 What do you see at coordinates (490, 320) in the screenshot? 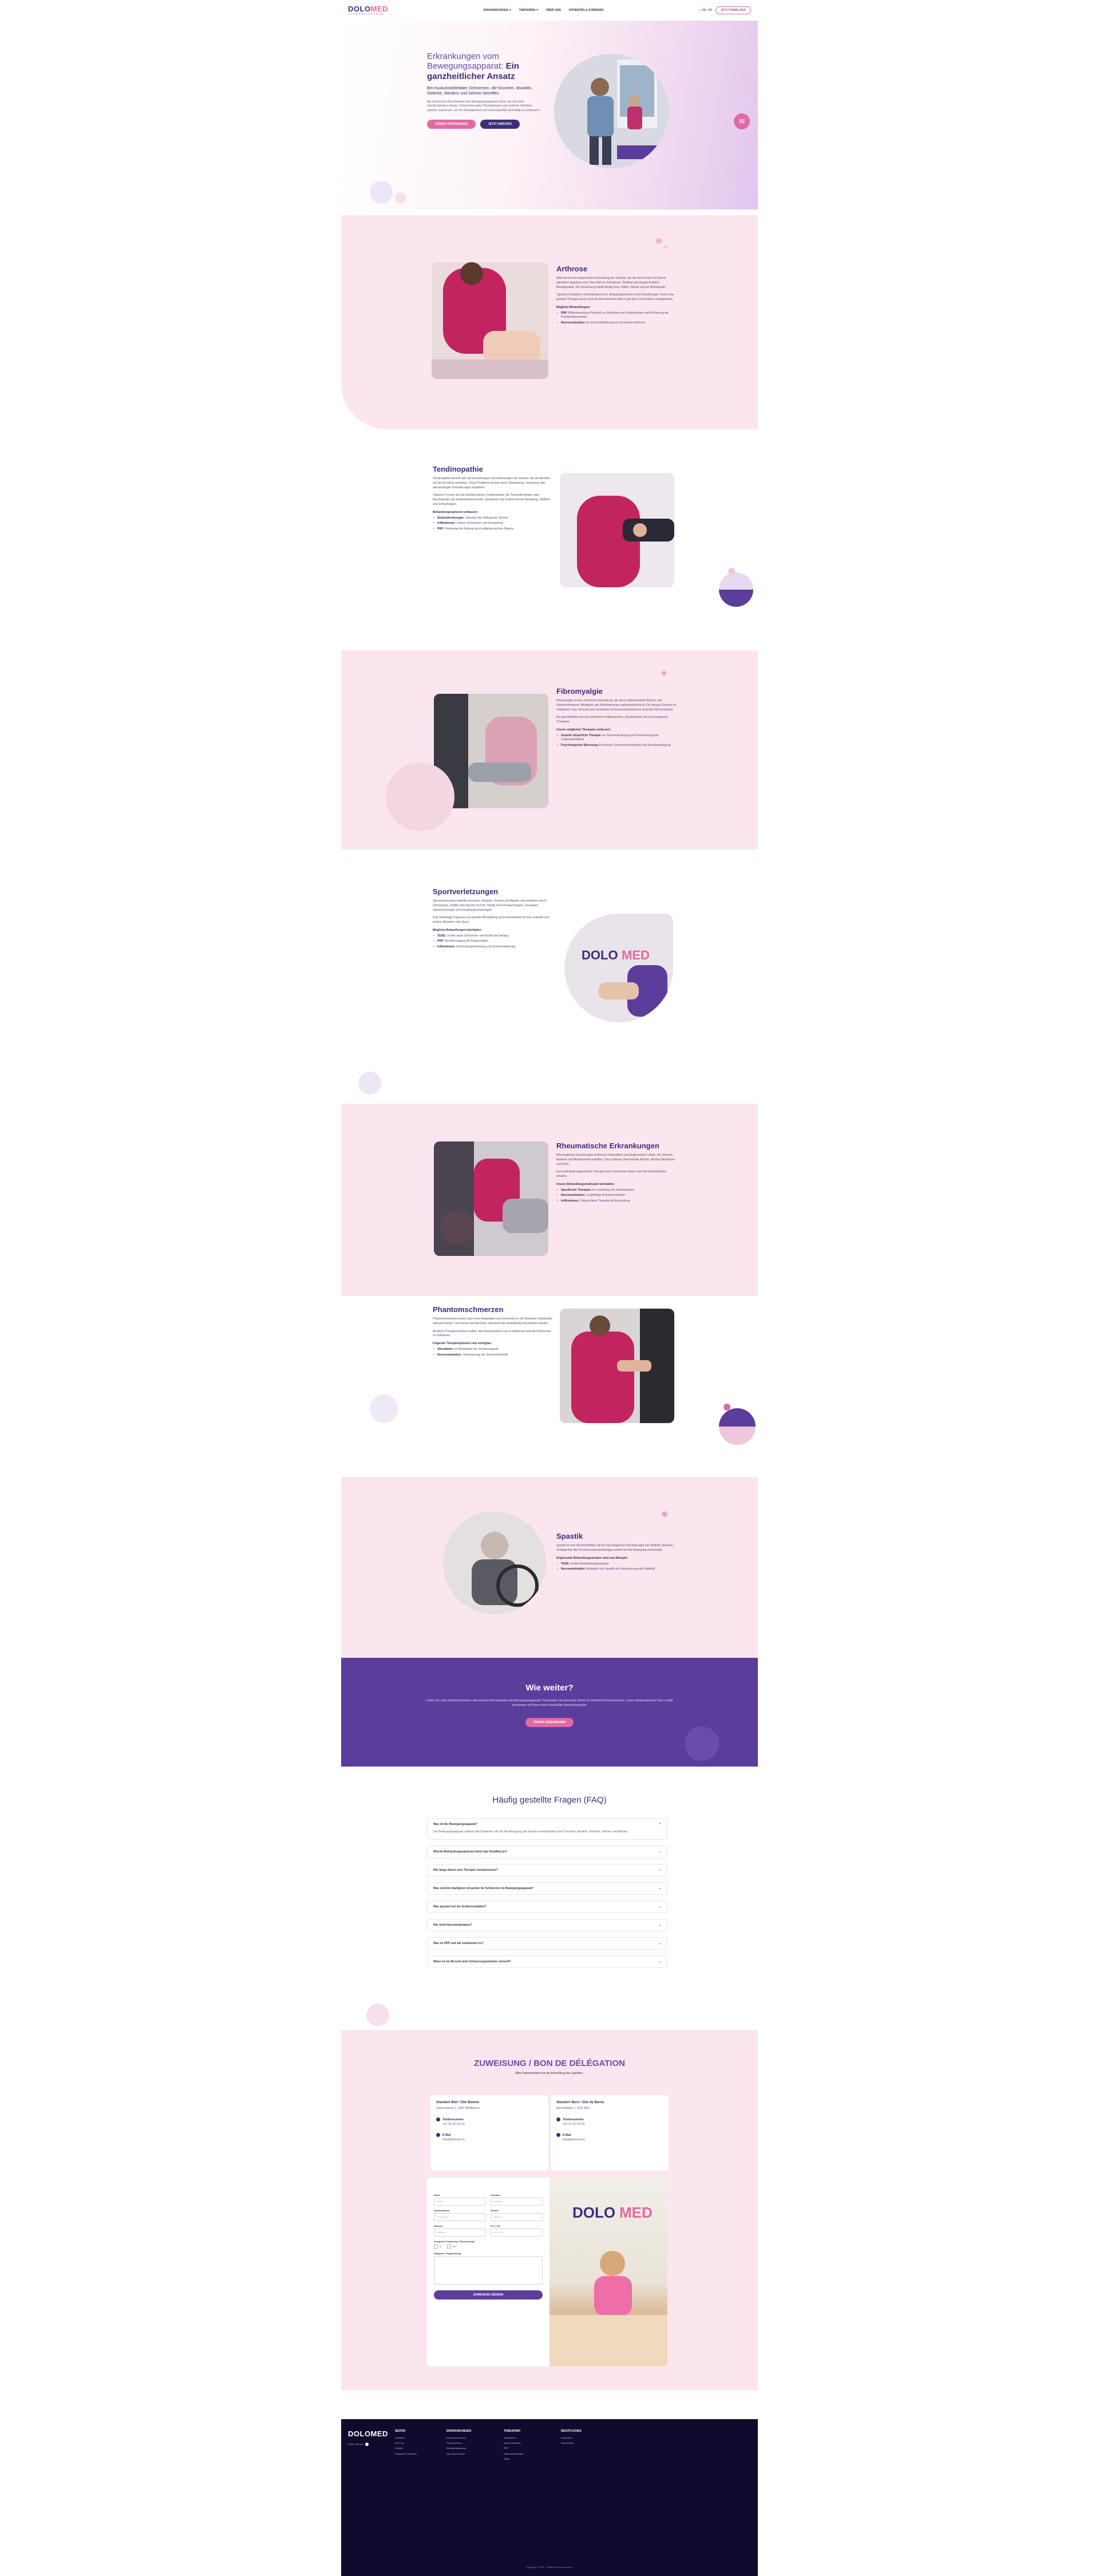
I see `arthrose-photo-illustration` at bounding box center [490, 320].